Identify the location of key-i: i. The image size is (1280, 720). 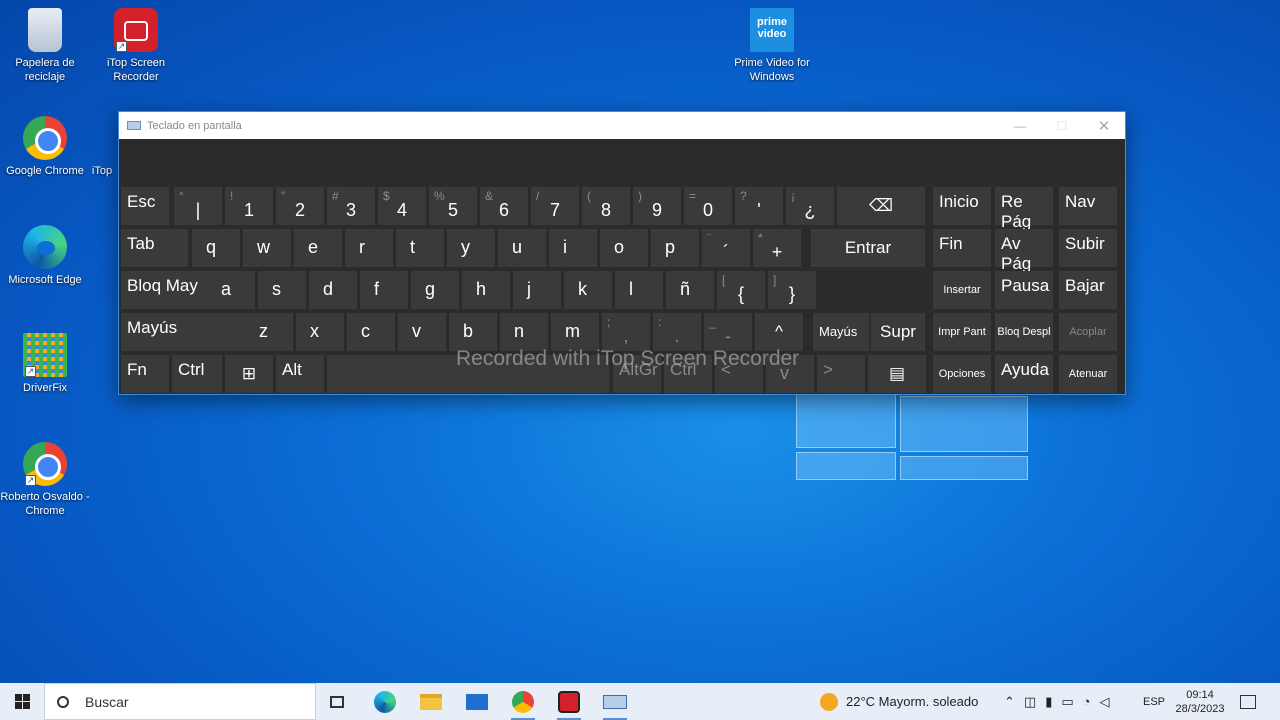
(573, 248).